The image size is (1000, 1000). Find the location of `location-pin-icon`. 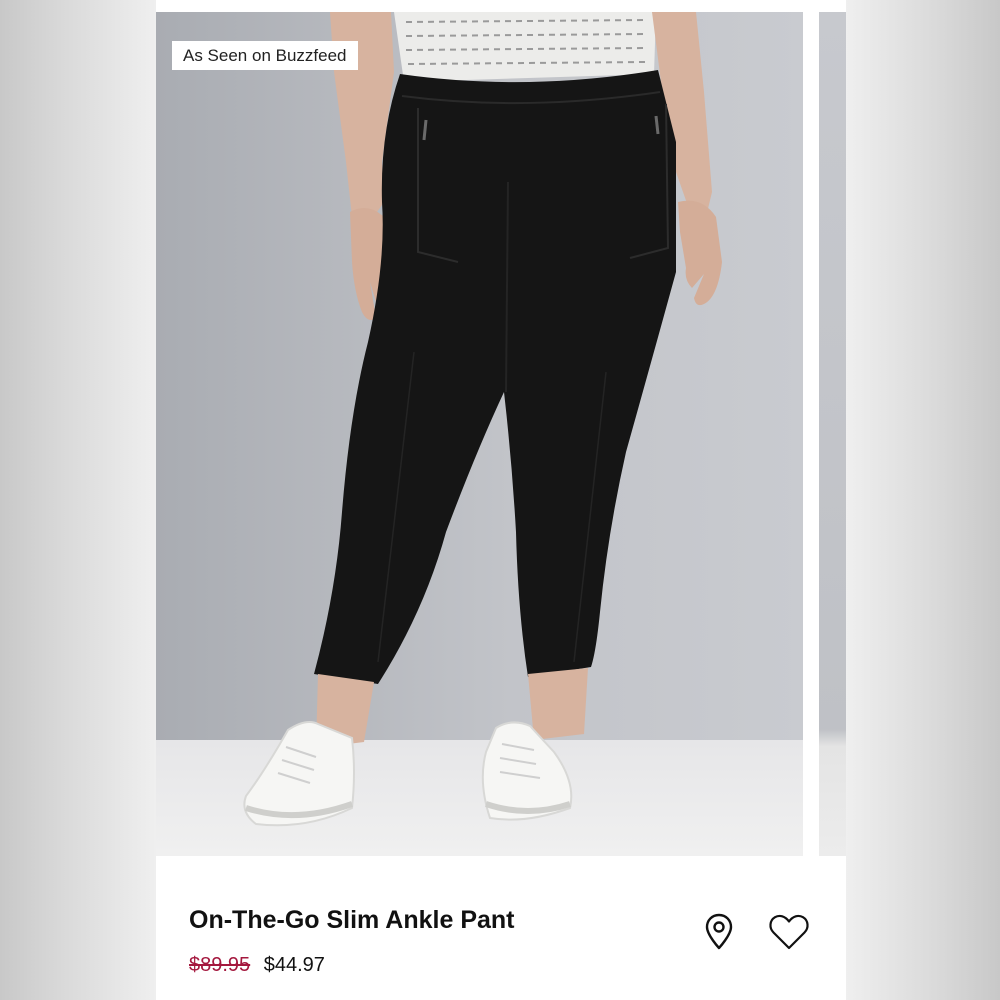

location-pin-icon is located at coordinates (719, 931).